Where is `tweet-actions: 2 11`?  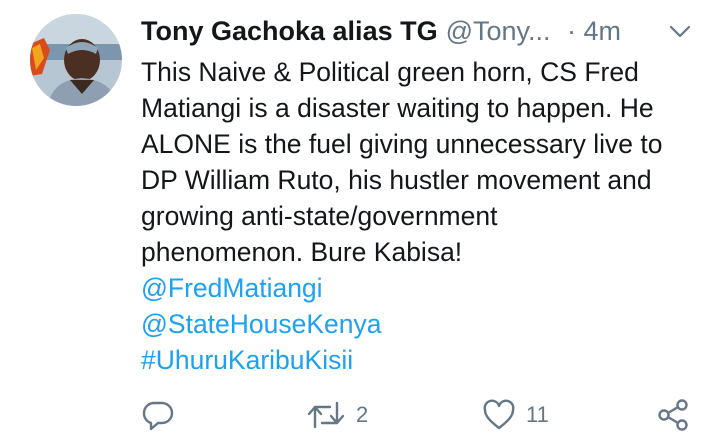 tweet-actions: 2 11 is located at coordinates (421, 415).